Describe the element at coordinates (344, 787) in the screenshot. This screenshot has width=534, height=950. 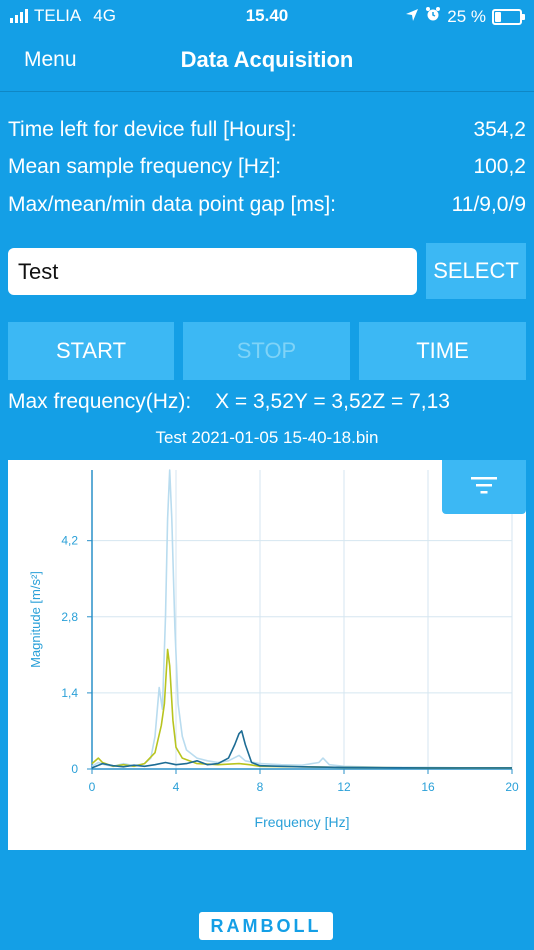
I see `x-tick-label: 12` at that location.